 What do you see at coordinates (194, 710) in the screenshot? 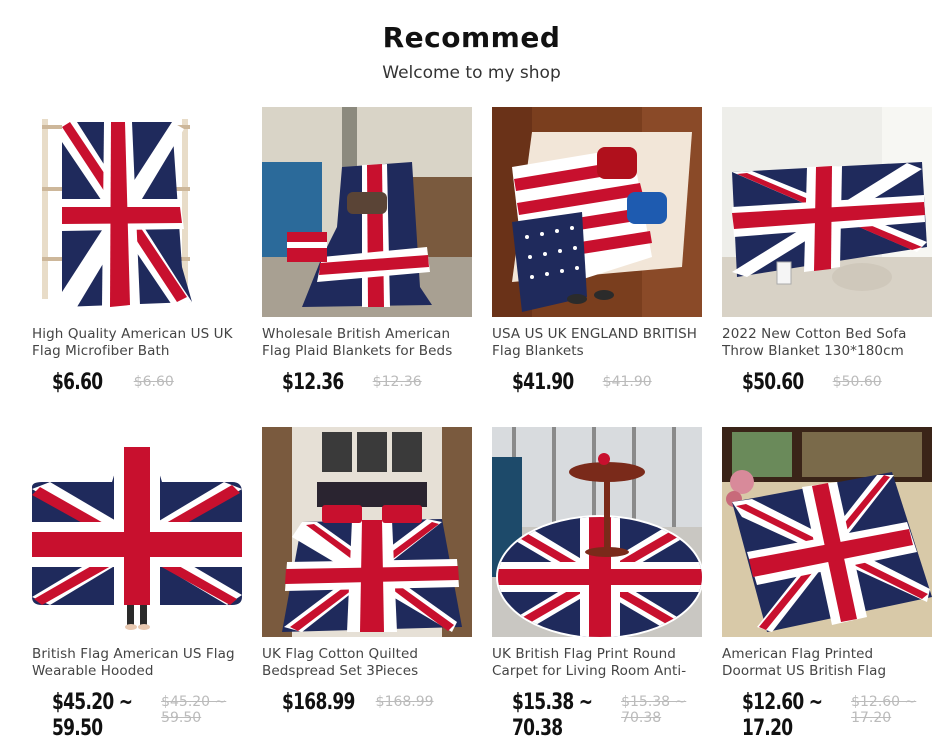
I see `original-price: $45.20 ~ 59.50` at bounding box center [194, 710].